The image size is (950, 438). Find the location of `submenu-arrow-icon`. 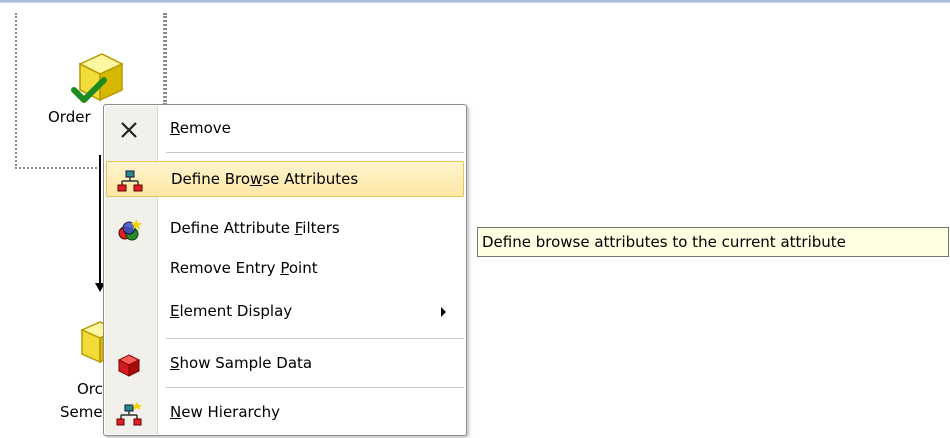

submenu-arrow-icon is located at coordinates (443, 312).